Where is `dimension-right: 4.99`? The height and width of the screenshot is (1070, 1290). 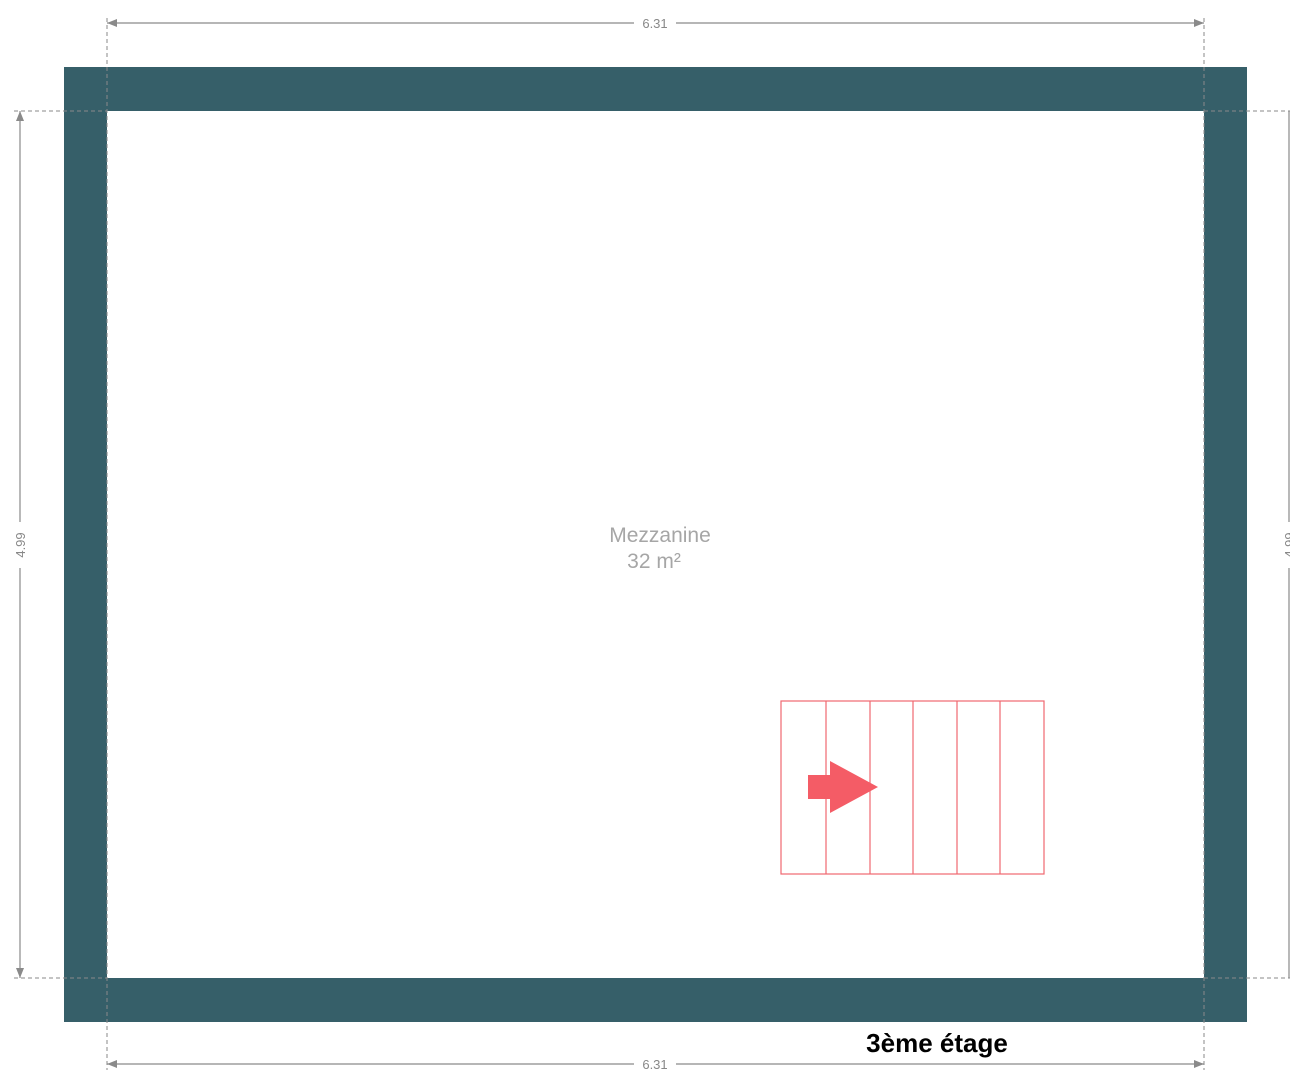
dimension-right: 4.99 is located at coordinates (1286, 544).